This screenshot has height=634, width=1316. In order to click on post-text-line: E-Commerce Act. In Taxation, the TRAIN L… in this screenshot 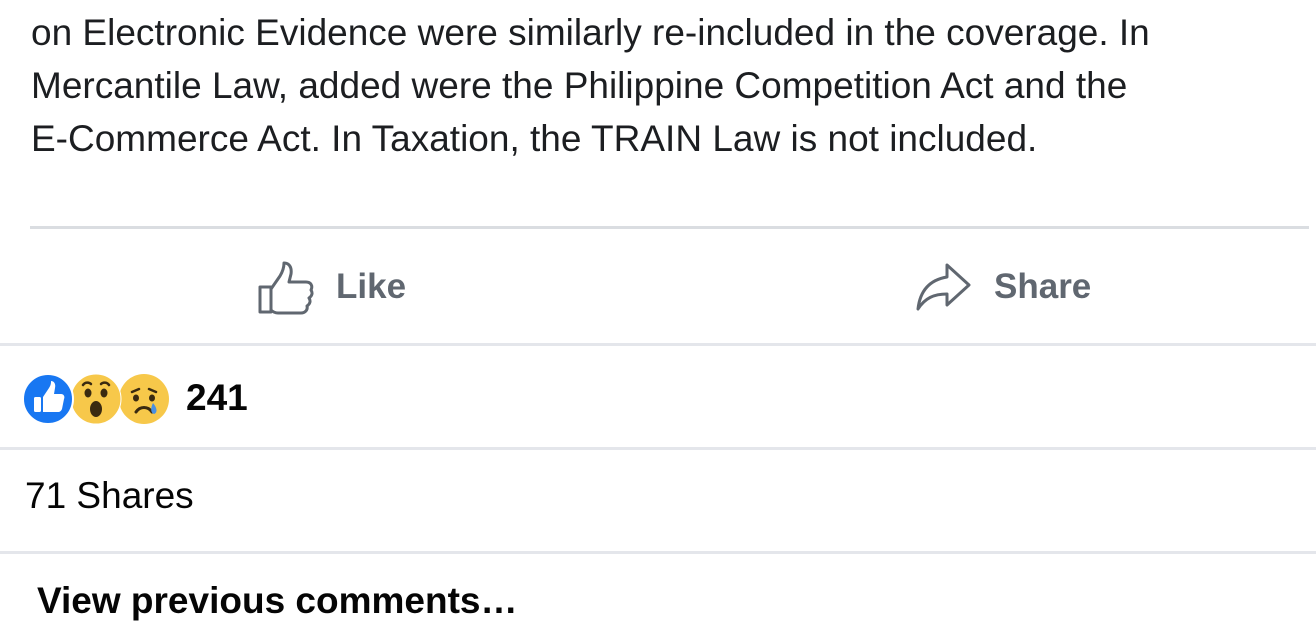, I will do `click(534, 138)`.